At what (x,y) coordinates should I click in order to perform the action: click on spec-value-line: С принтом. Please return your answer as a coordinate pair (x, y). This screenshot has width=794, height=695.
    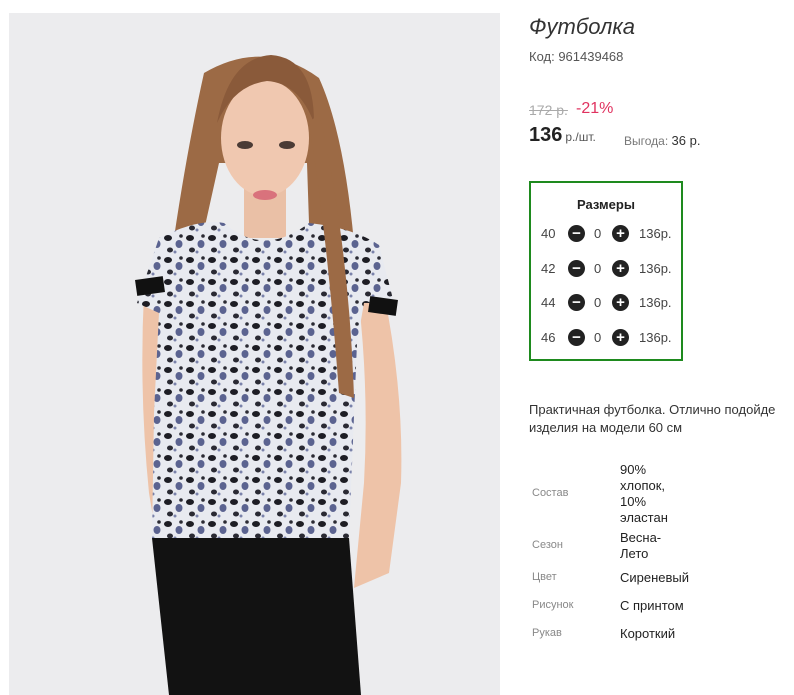
    Looking at the image, I should click on (652, 605).